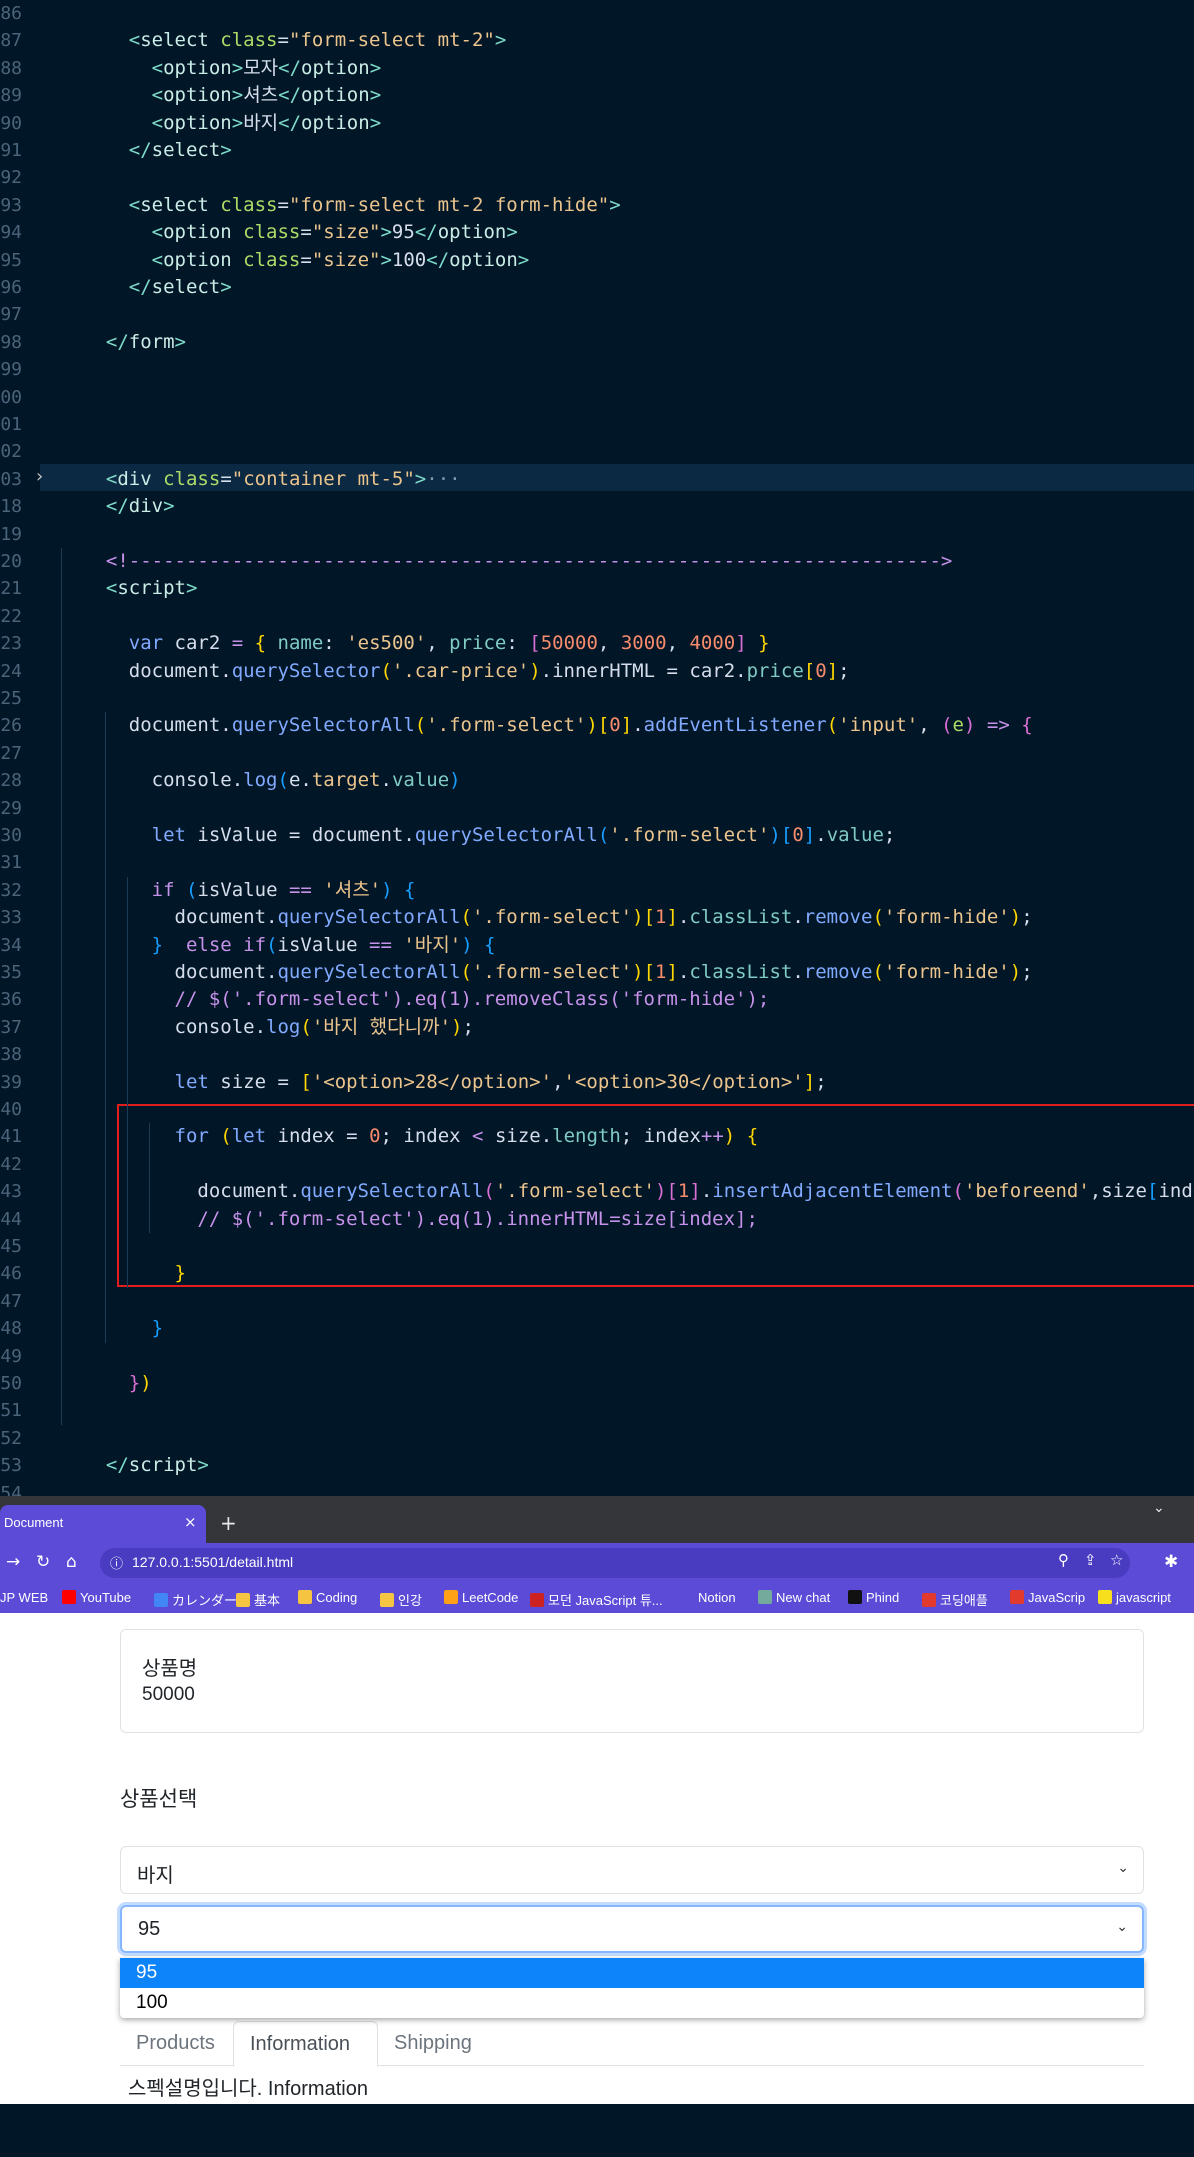 Image resolution: width=1194 pixels, height=2157 pixels. What do you see at coordinates (632, 1929) in the screenshot?
I see `size-select: 95 ⌄` at bounding box center [632, 1929].